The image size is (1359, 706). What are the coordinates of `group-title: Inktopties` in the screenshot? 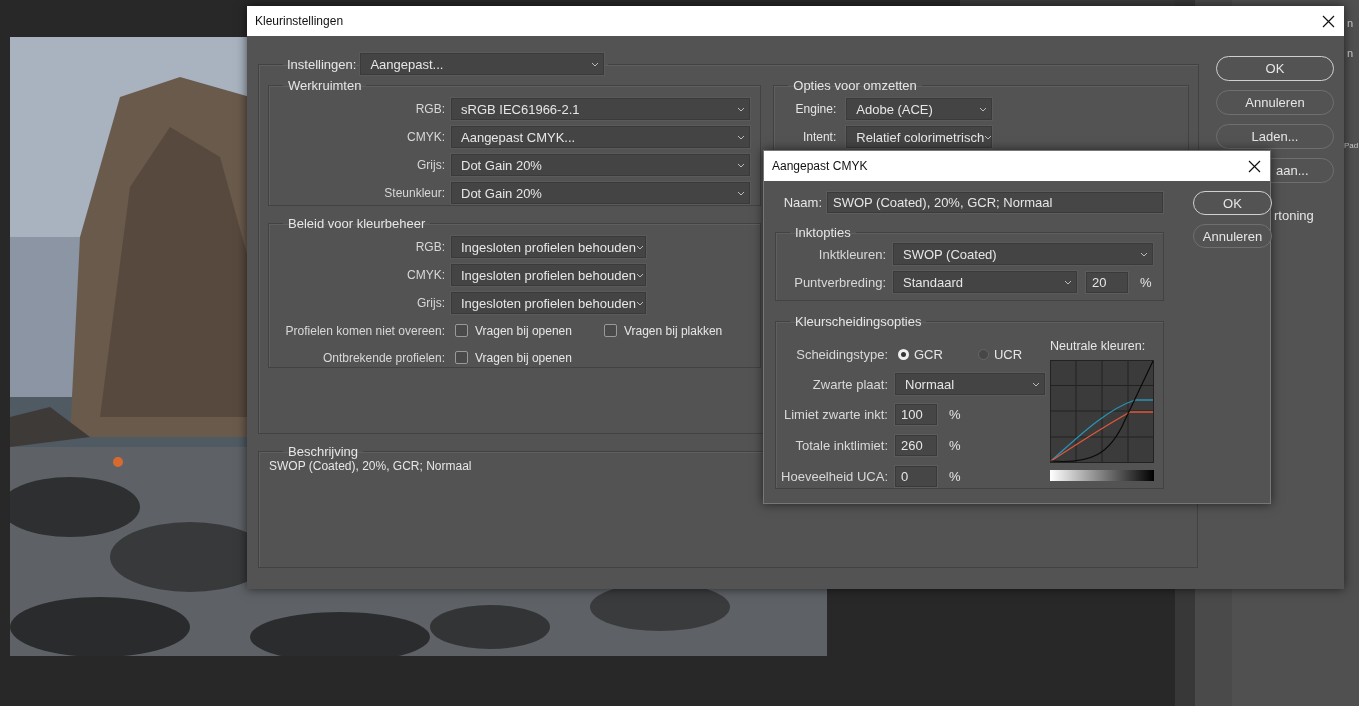 It's located at (823, 232).